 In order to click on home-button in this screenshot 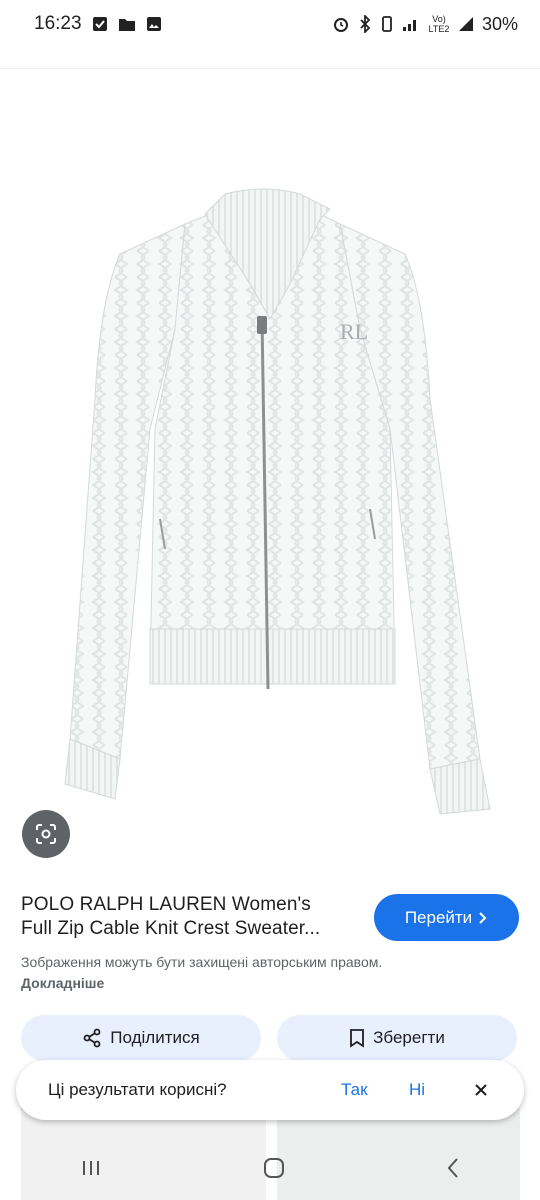, I will do `click(274, 1170)`.